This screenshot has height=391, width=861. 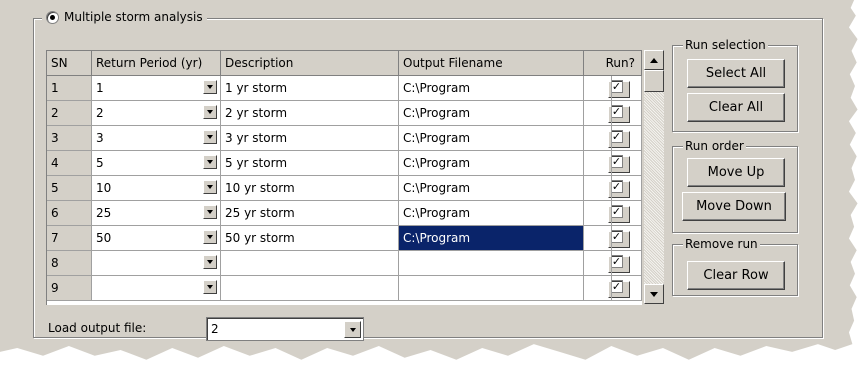 What do you see at coordinates (156, 213) in the screenshot?
I see `return-period-combo: 25` at bounding box center [156, 213].